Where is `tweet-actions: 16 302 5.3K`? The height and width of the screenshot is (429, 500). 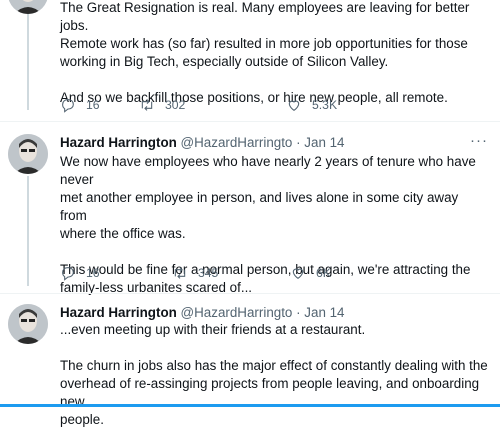
tweet-actions: 16 302 5.3K is located at coordinates (274, 106).